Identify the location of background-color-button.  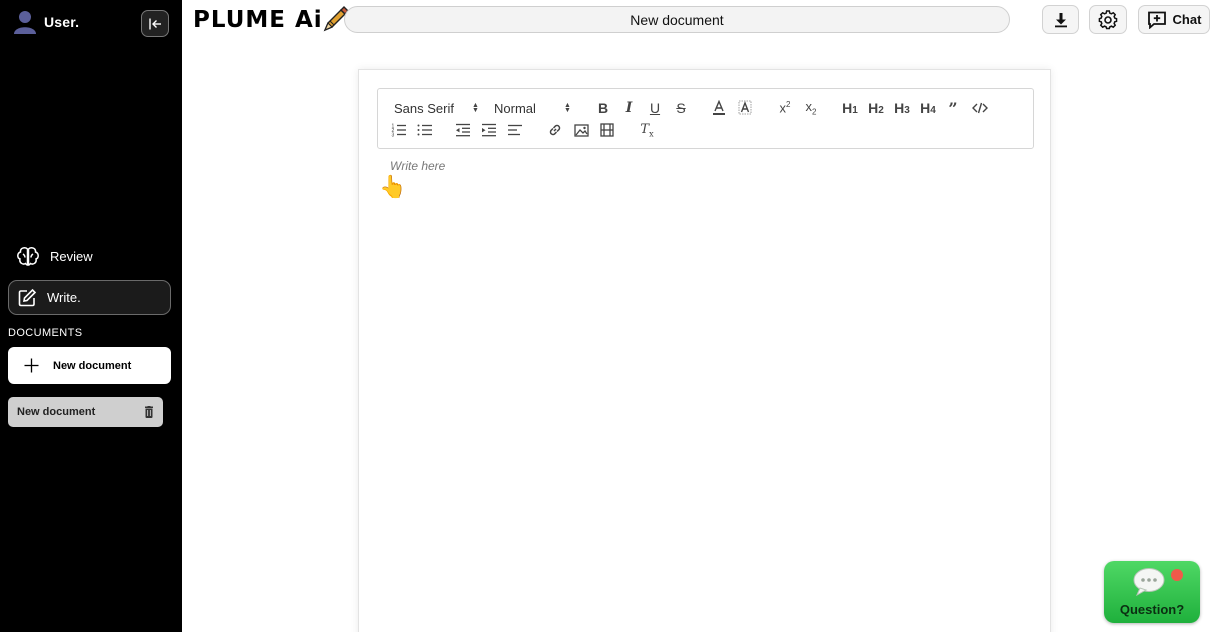
(745, 108).